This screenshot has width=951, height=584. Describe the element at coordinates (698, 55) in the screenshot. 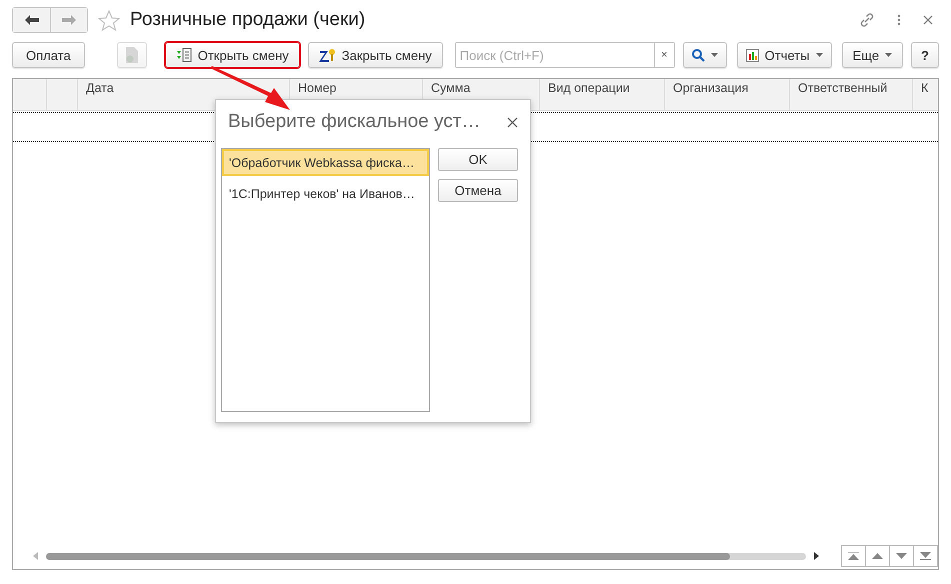

I see `search-icon` at that location.